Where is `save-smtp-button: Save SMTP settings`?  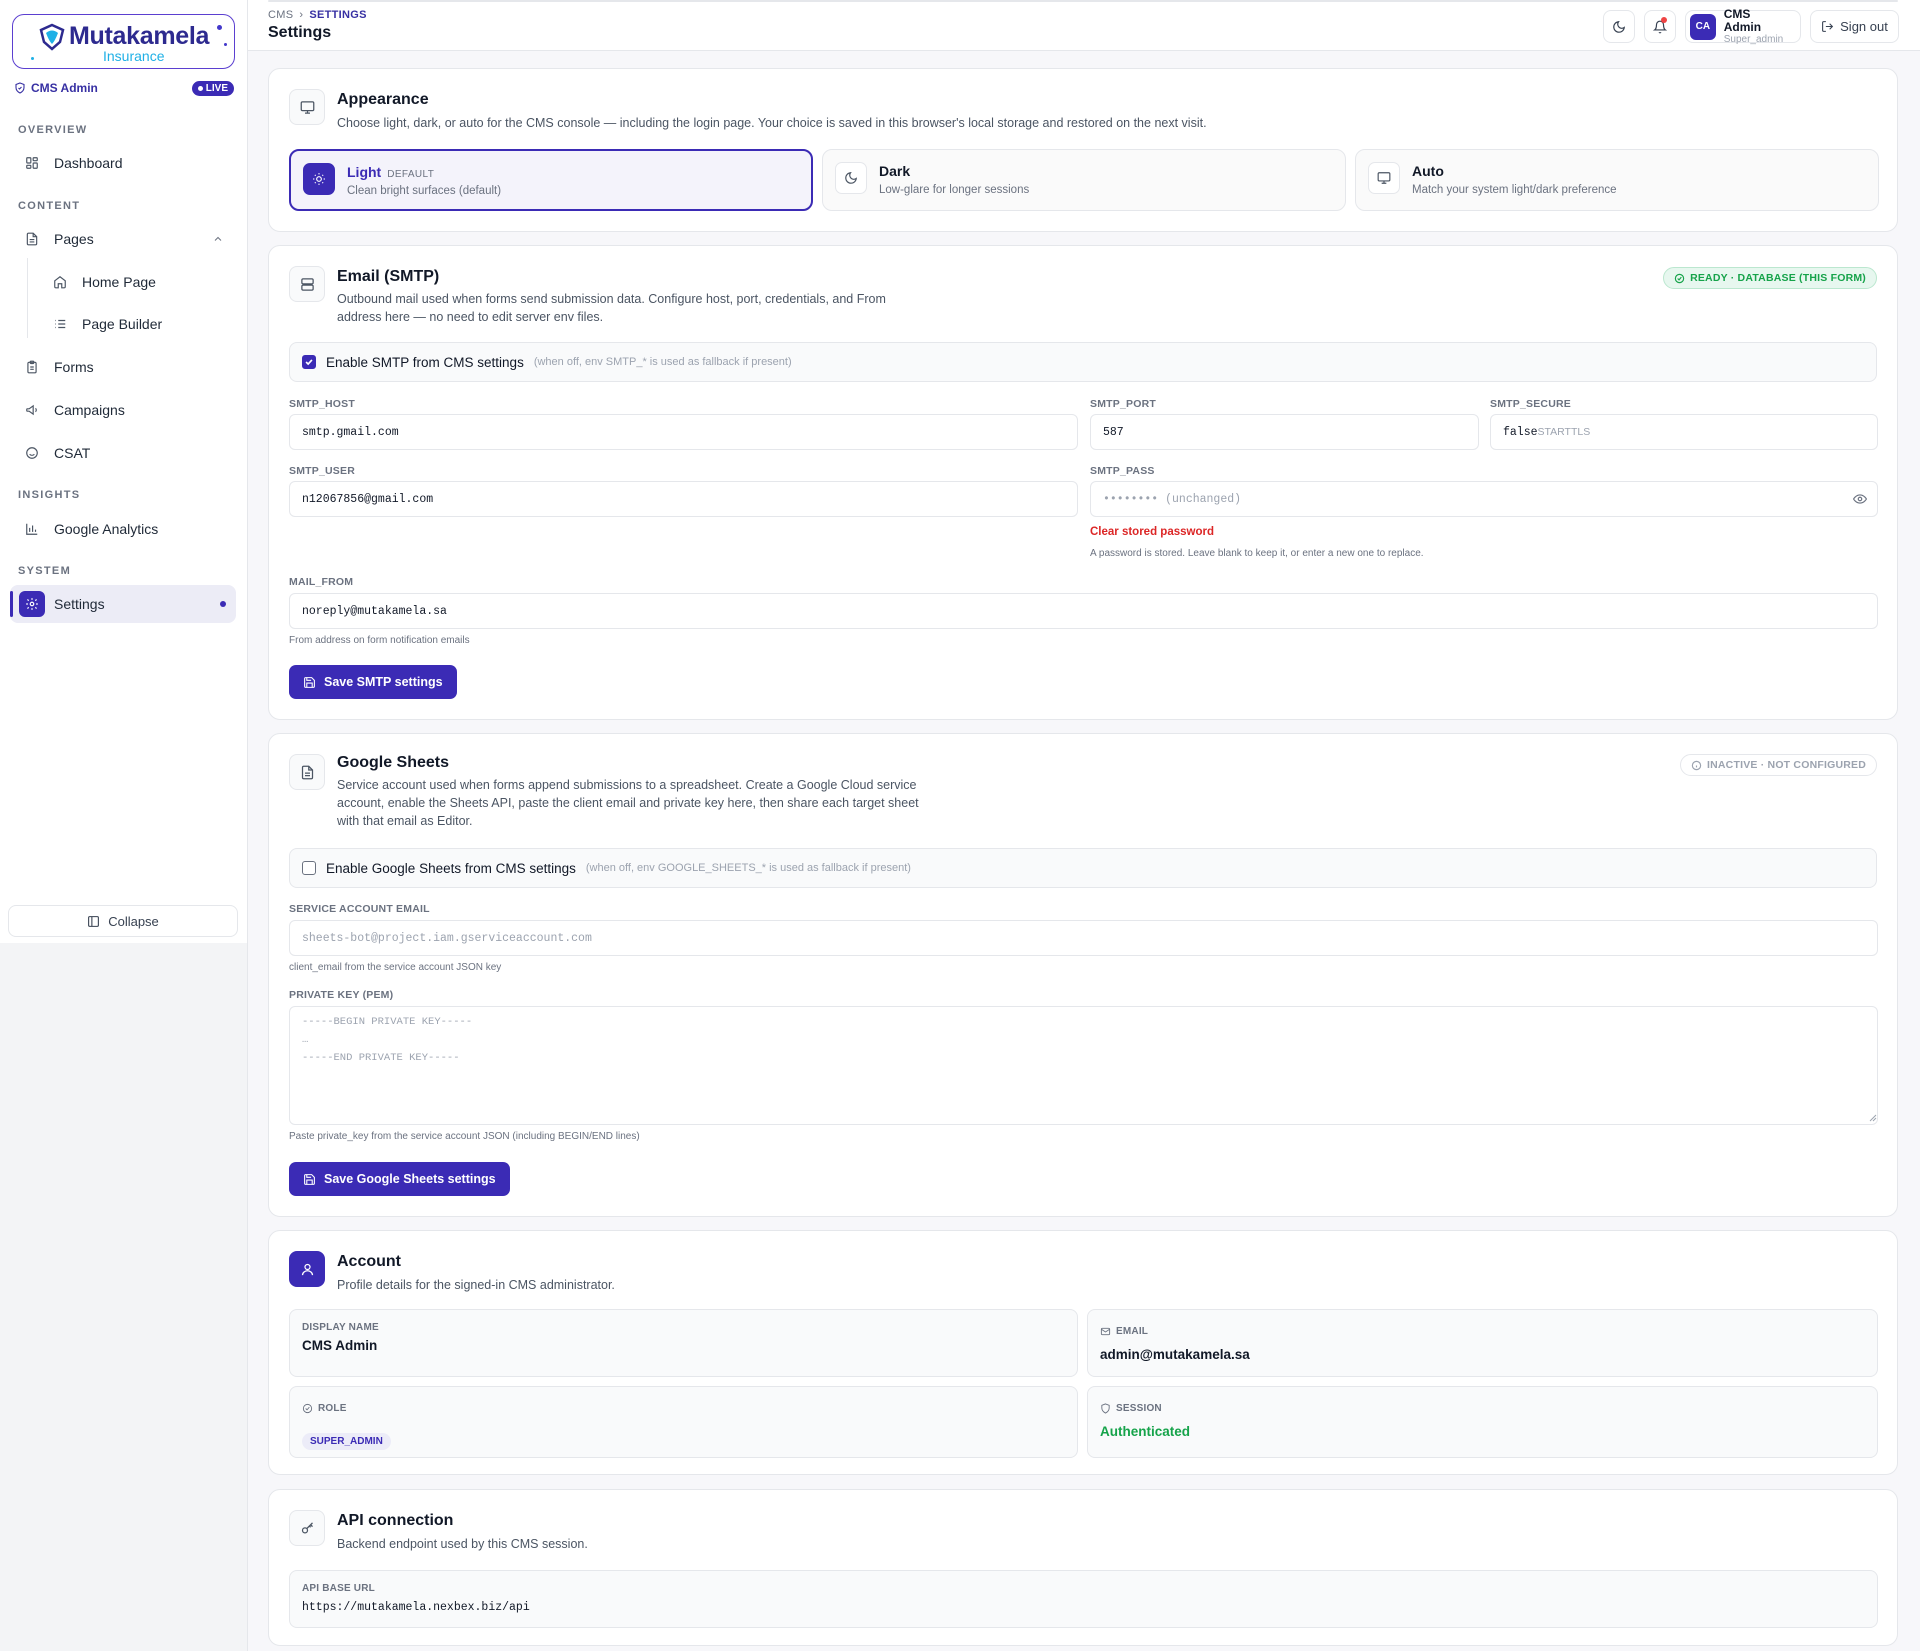 save-smtp-button: Save SMTP settings is located at coordinates (373, 682).